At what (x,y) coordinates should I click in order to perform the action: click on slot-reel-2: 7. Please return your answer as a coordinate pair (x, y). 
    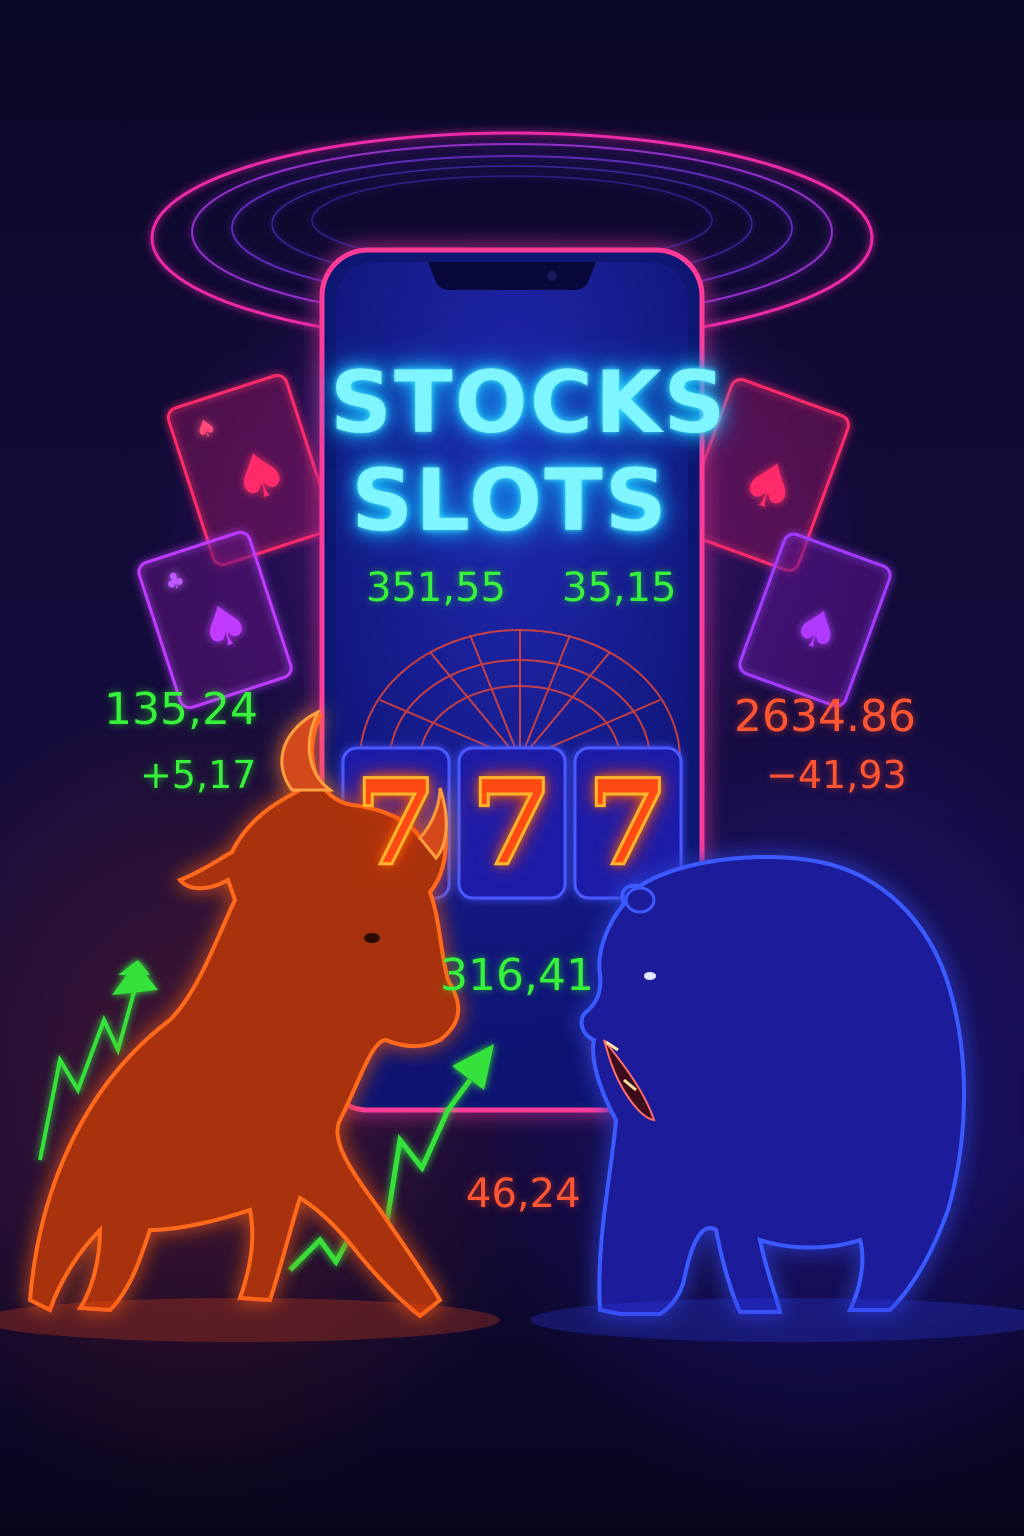
    Looking at the image, I should click on (511, 822).